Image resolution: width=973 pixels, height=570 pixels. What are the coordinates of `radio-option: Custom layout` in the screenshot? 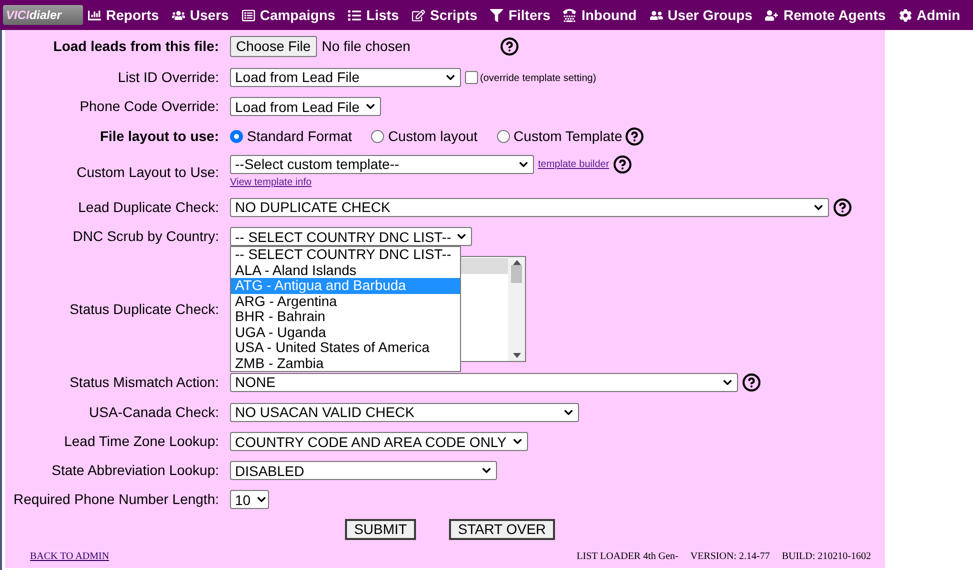 It's located at (424, 136).